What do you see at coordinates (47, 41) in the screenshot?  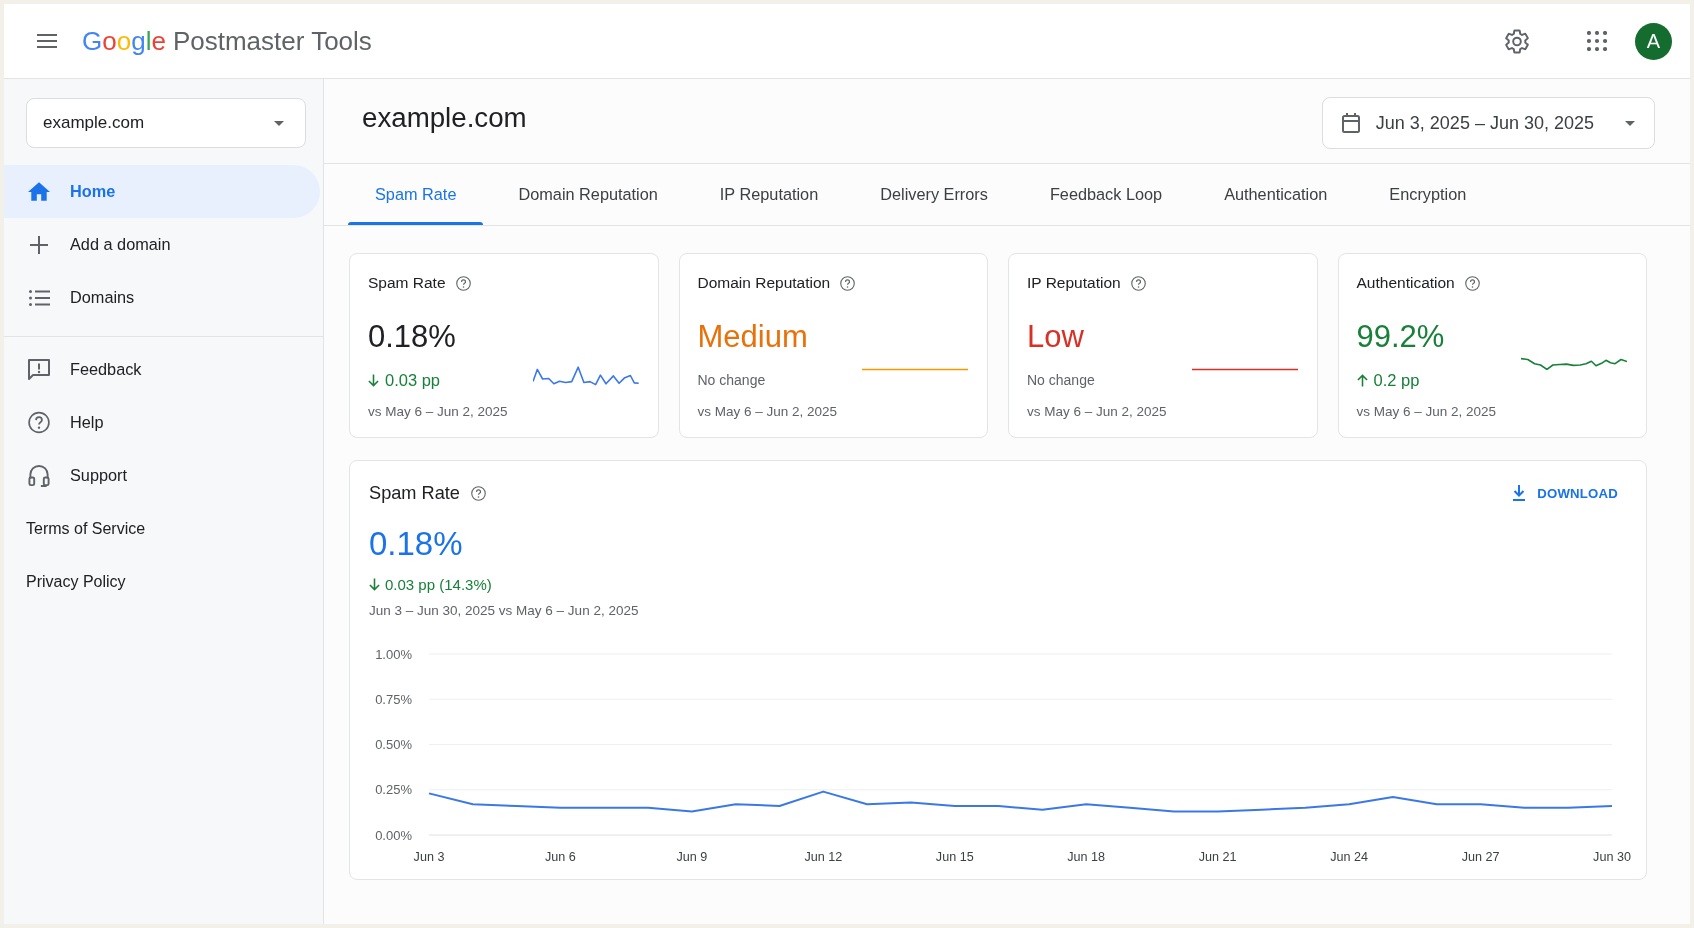 I see `menu-icon` at bounding box center [47, 41].